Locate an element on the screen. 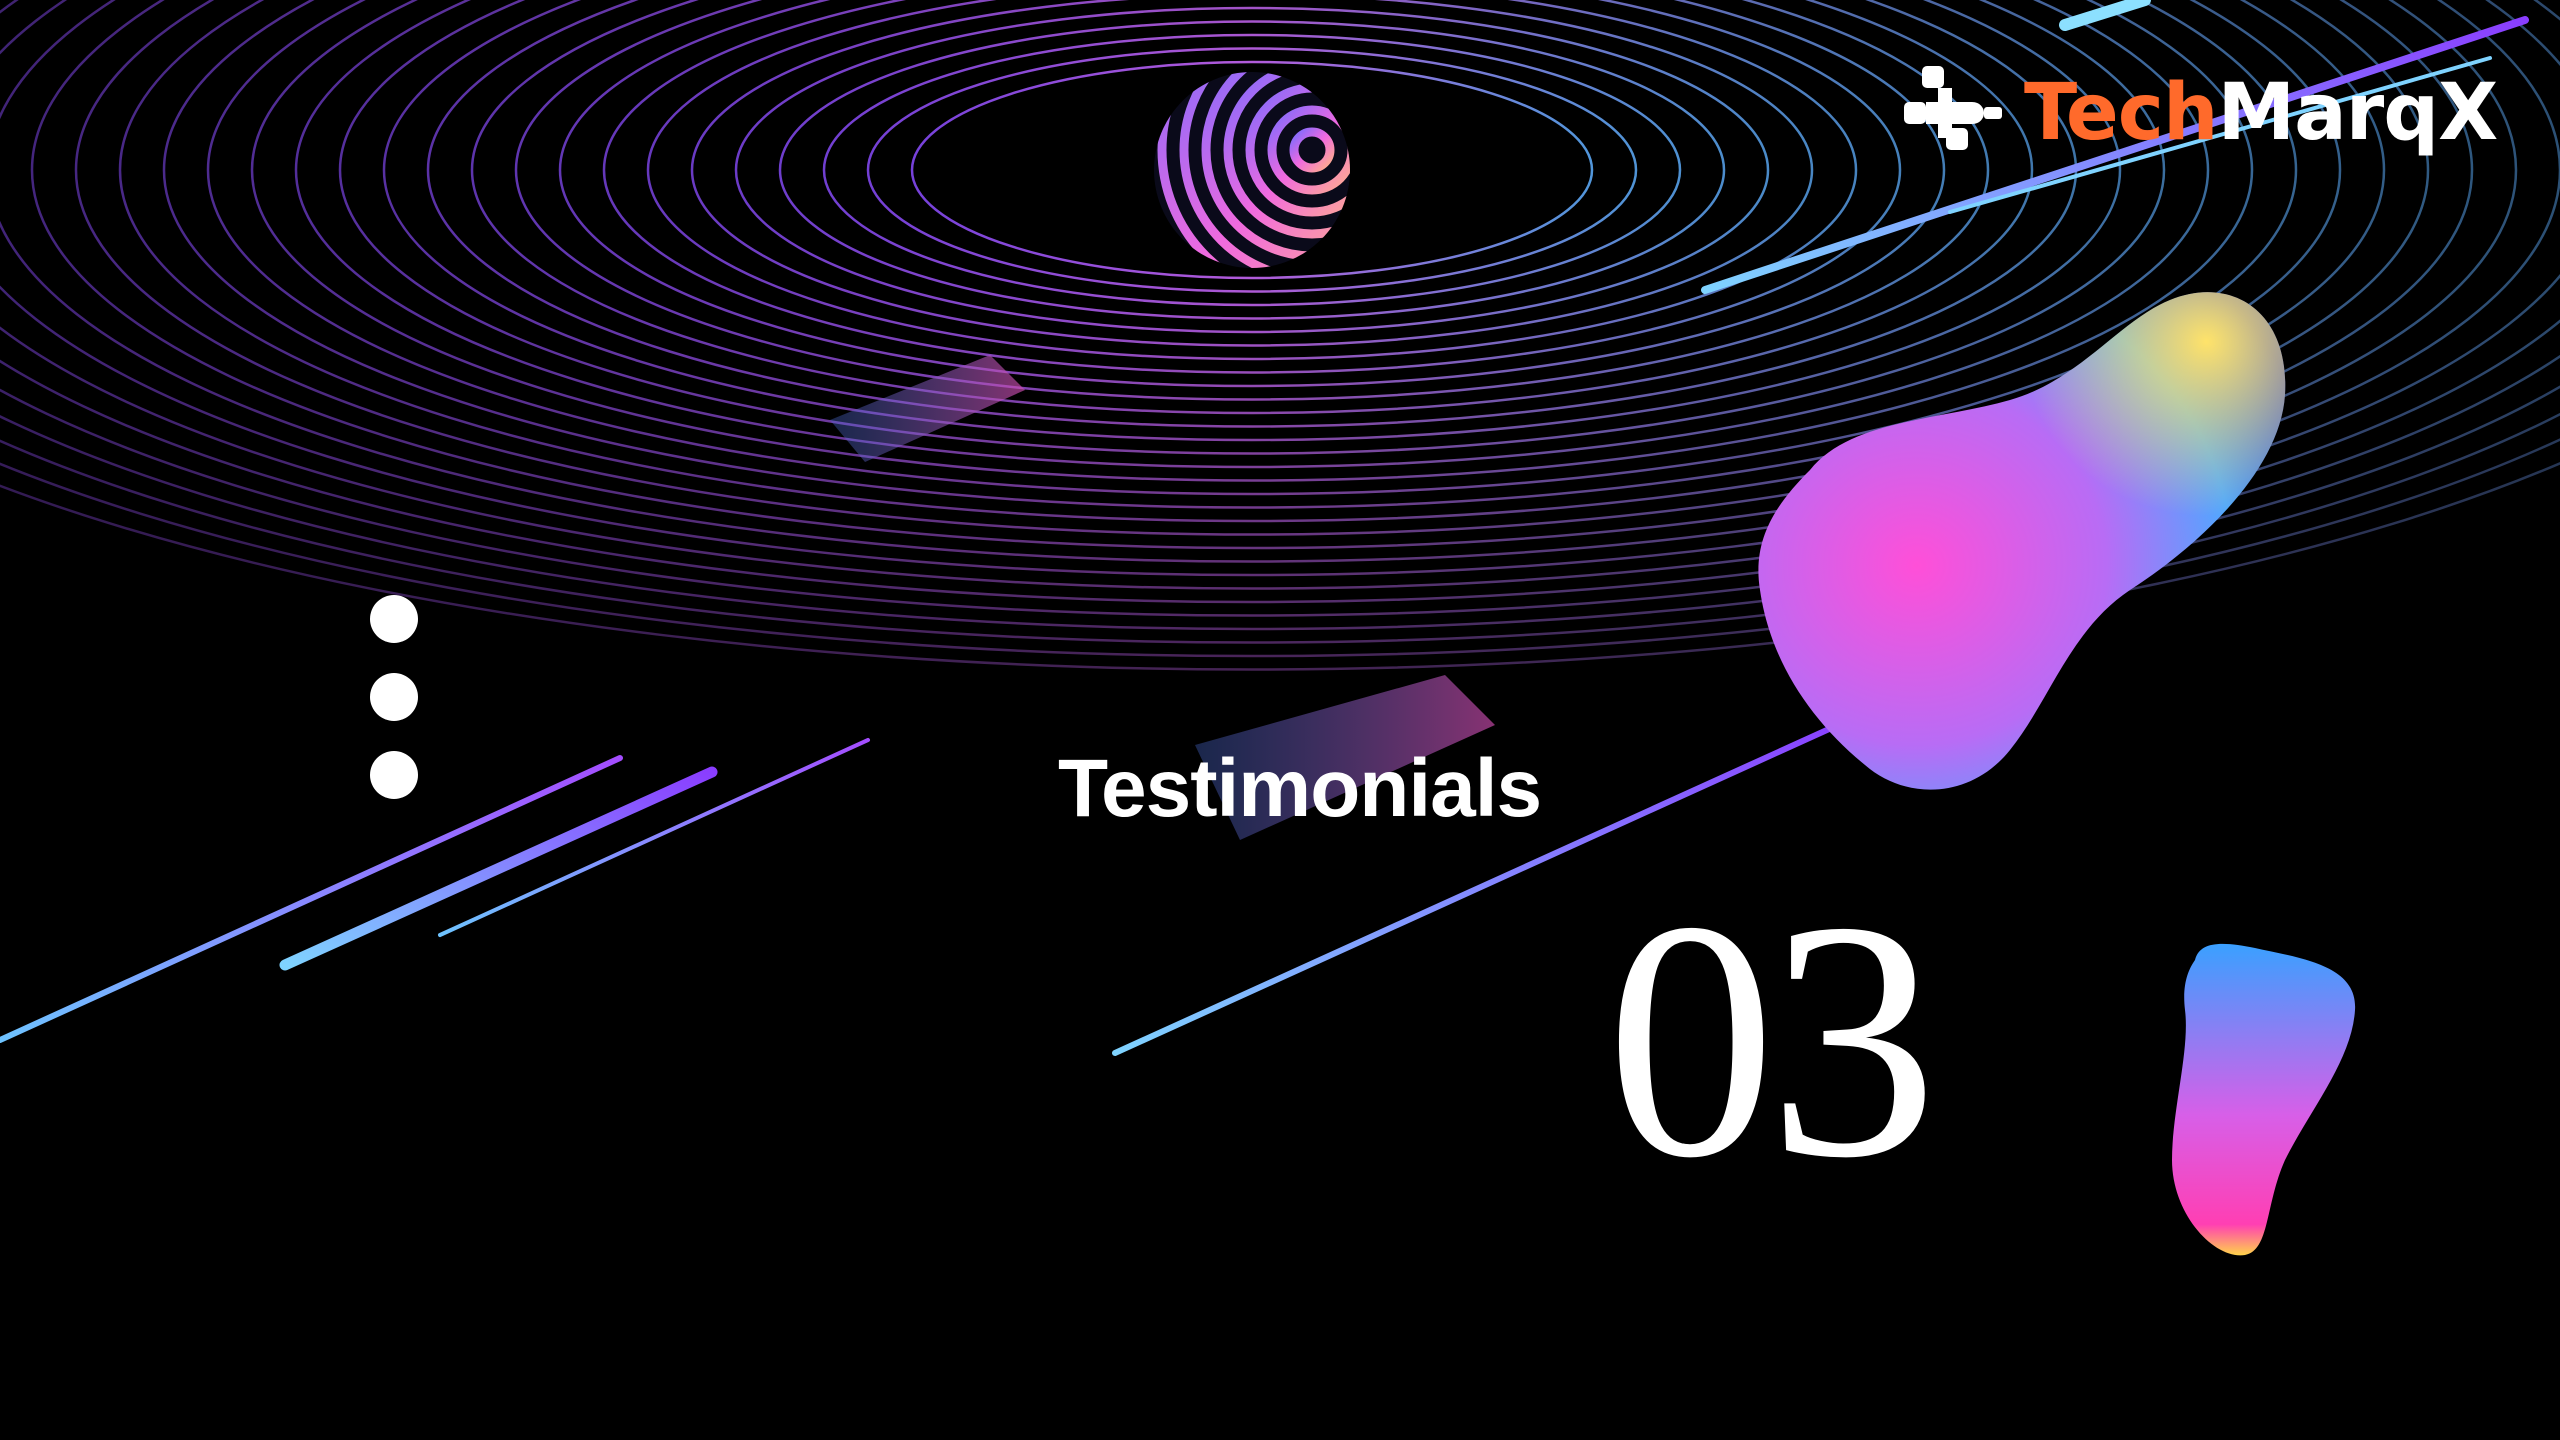  brand-wordmark: TechMarqX is located at coordinates (2261, 113).